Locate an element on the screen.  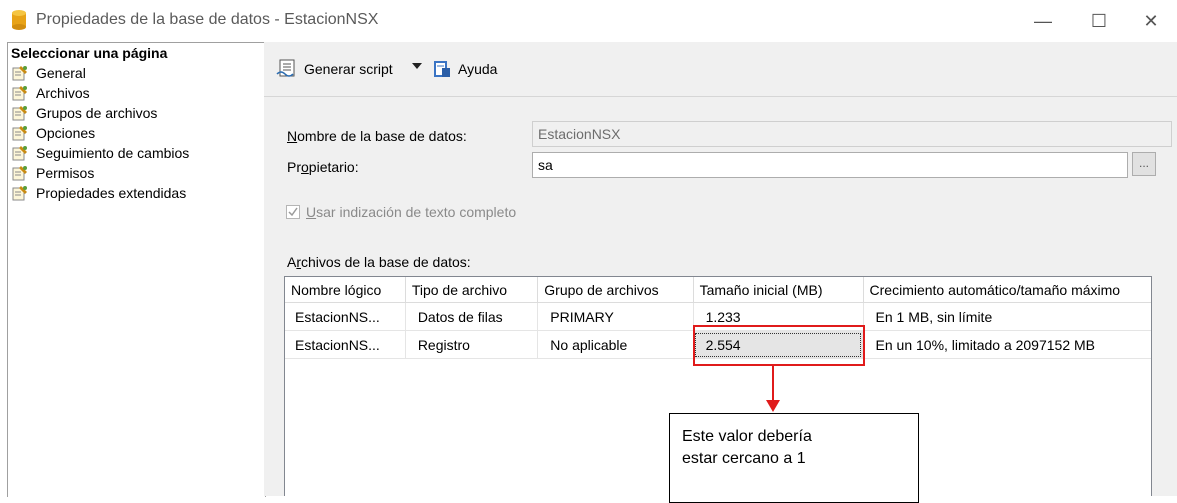
cell-file-type: Registro is located at coordinates (472, 344).